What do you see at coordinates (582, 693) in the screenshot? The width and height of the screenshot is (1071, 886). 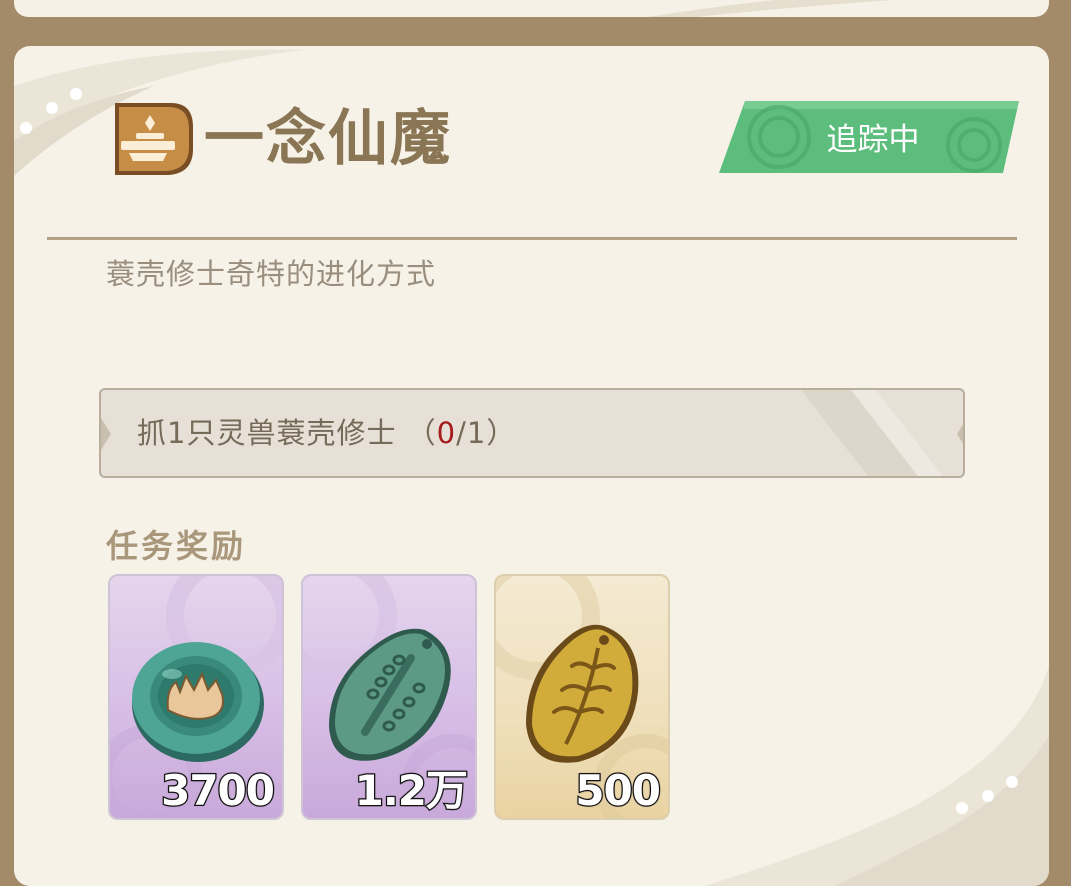 I see `gold-leaf-token-icon` at bounding box center [582, 693].